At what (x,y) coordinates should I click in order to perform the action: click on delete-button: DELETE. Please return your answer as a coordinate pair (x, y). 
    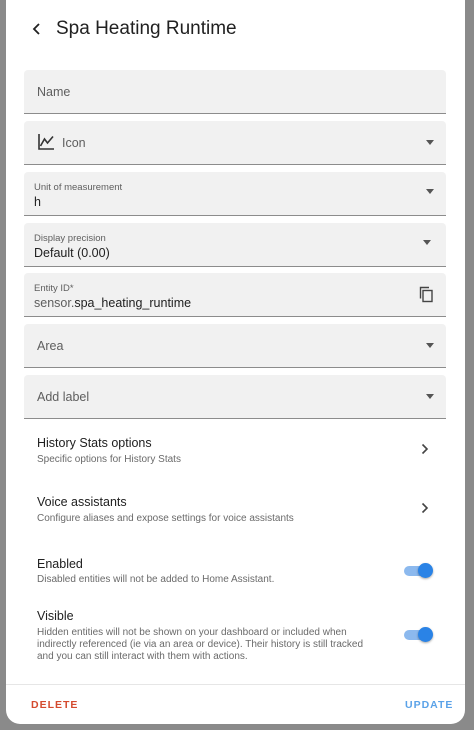
    Looking at the image, I should click on (54, 705).